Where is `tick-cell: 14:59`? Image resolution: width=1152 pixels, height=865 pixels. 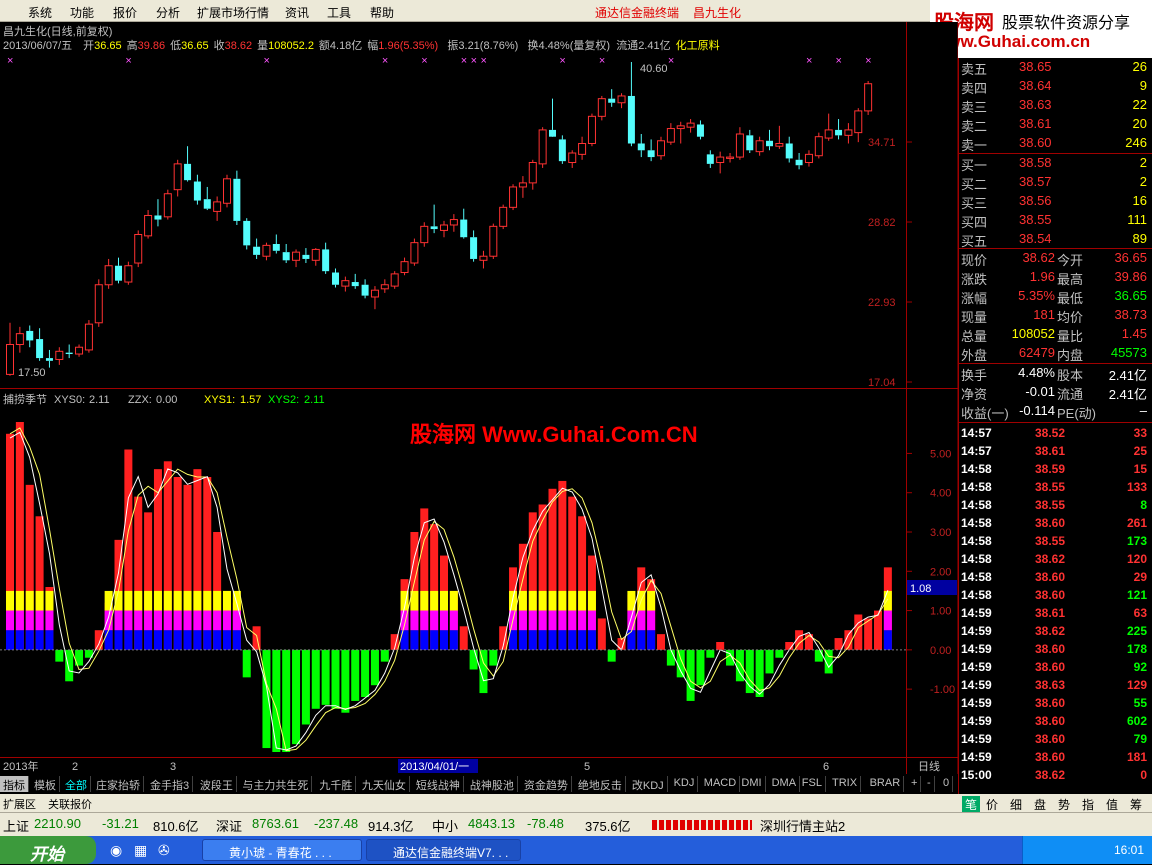
tick-cell: 14:59 is located at coordinates (976, 721).